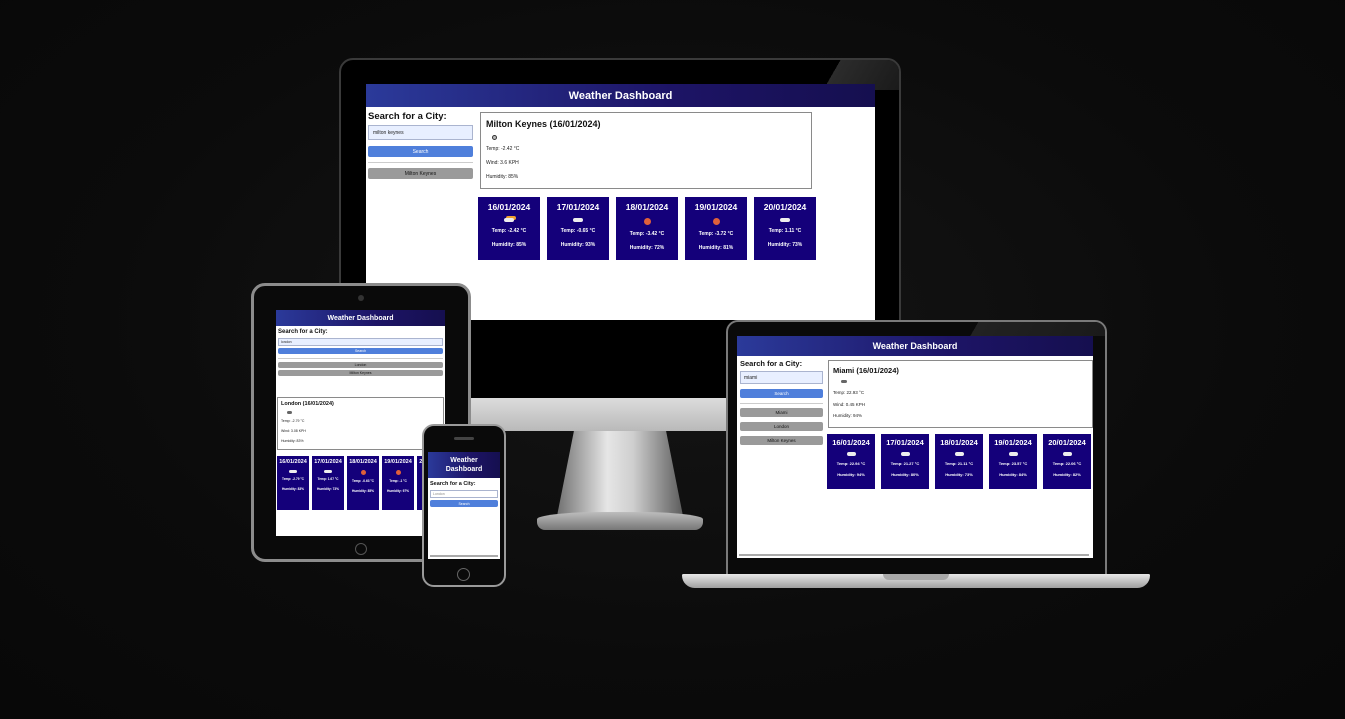  I want to click on forecast-card: 16/01/2024 Temp: -2.79 °C Humidity: 83%, so click(293, 483).